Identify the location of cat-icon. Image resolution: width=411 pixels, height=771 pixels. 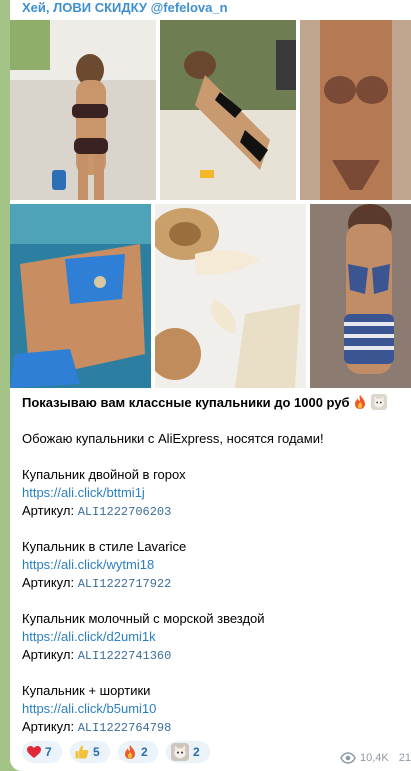
(378, 402).